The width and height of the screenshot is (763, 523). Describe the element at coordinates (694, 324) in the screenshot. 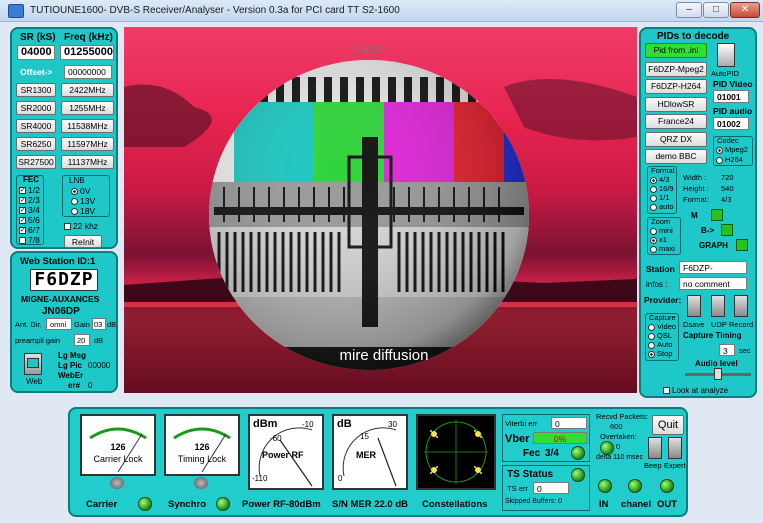

I see `dsave-label: Dsave` at that location.